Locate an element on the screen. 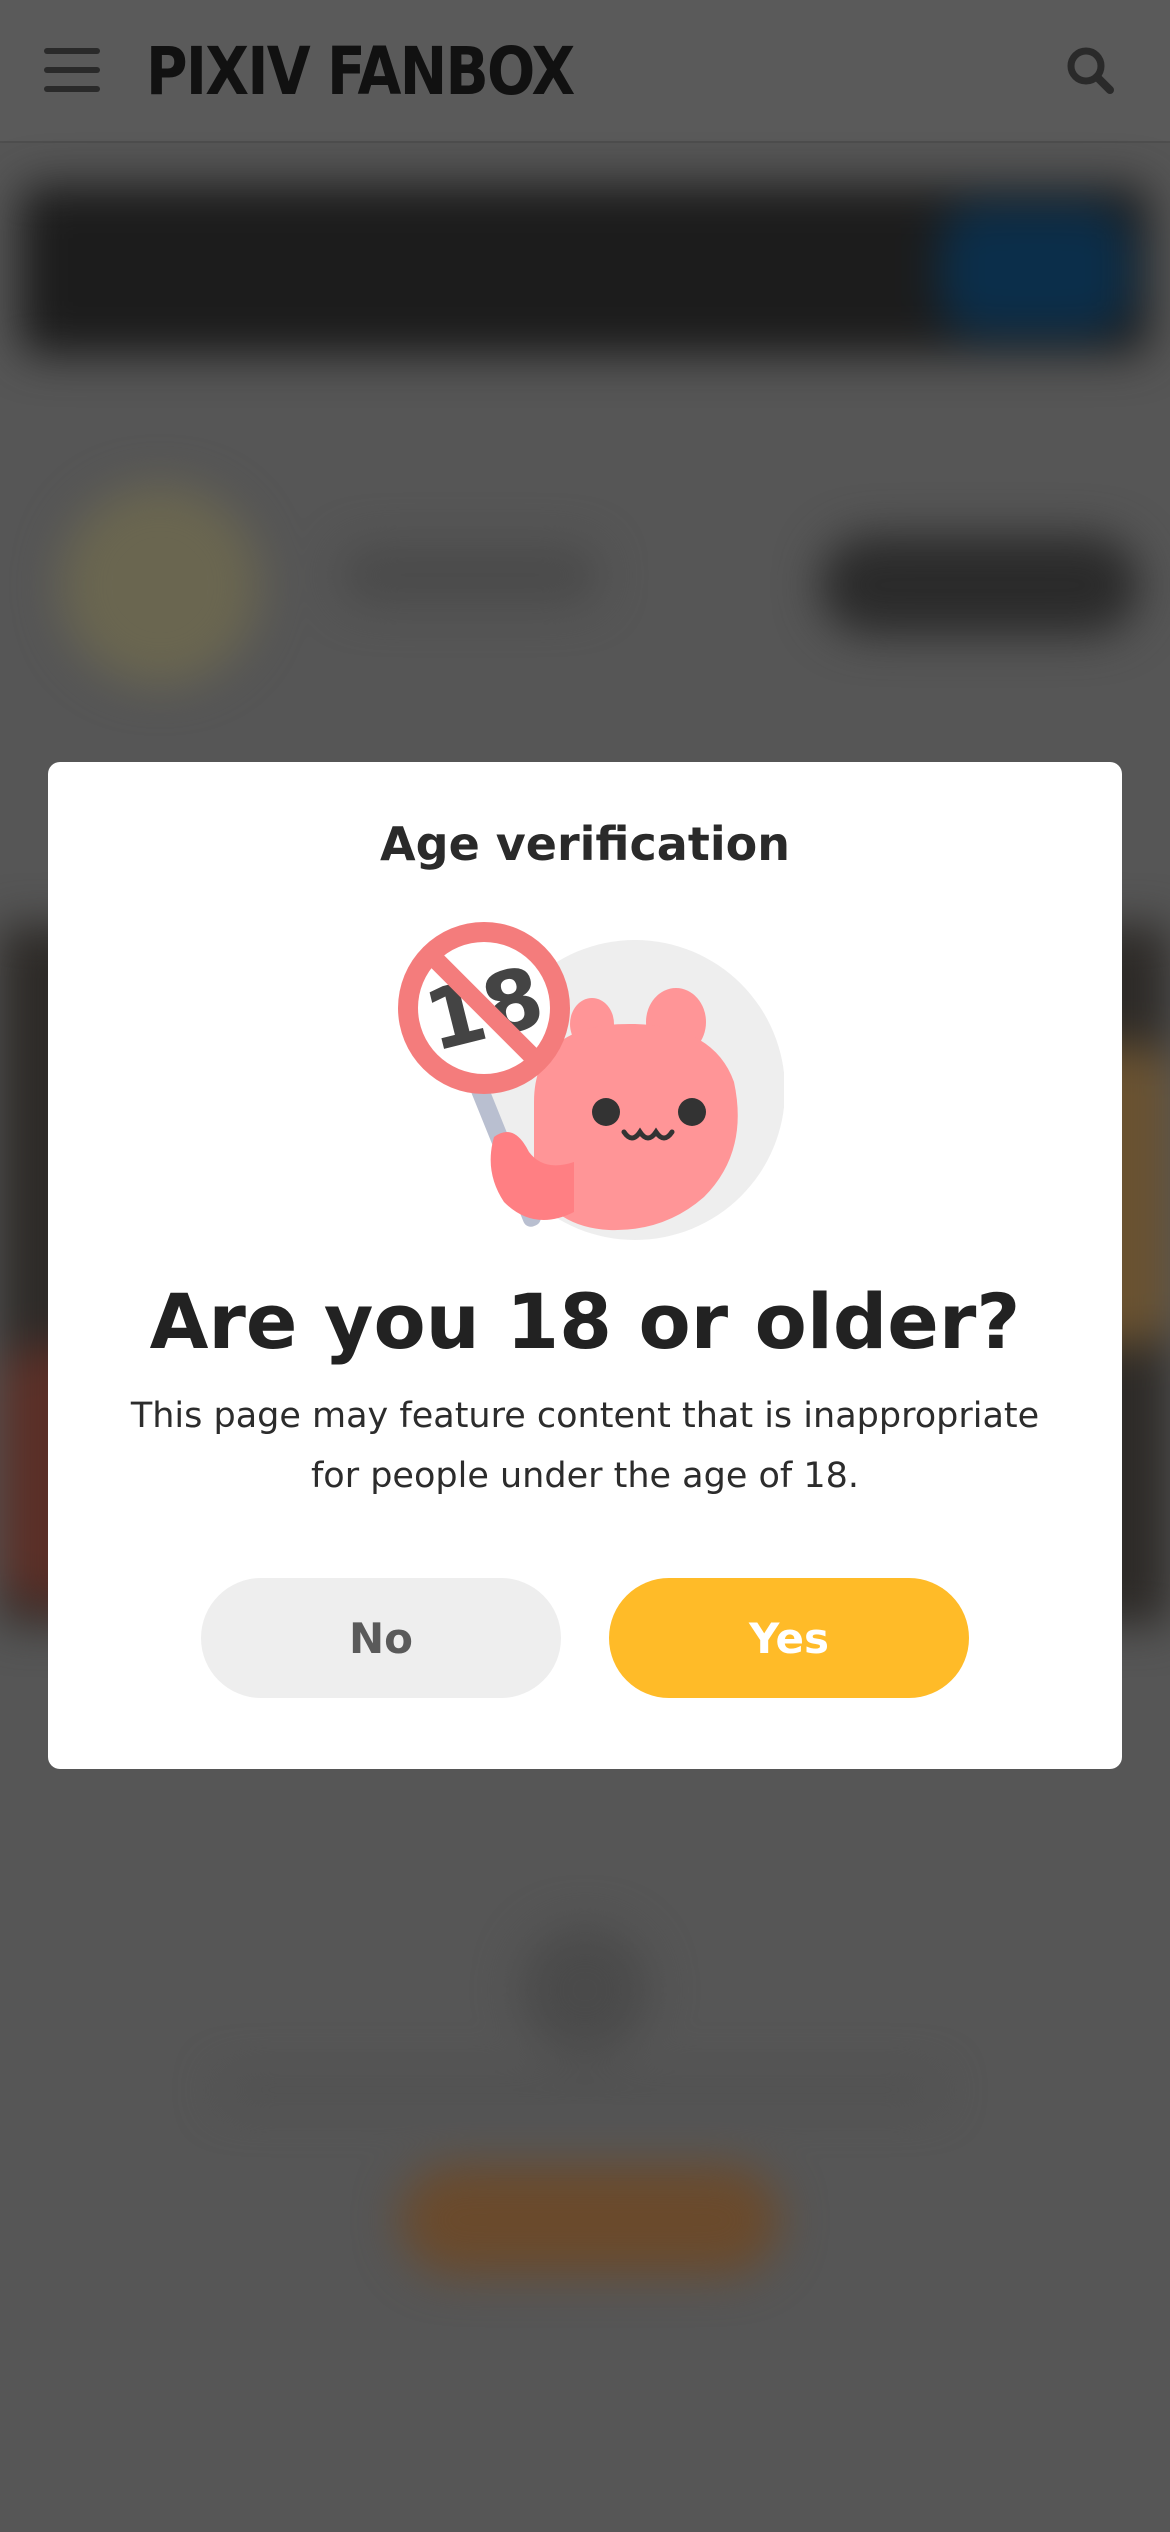 The height and width of the screenshot is (2532, 1170). no-button: No is located at coordinates (381, 1638).